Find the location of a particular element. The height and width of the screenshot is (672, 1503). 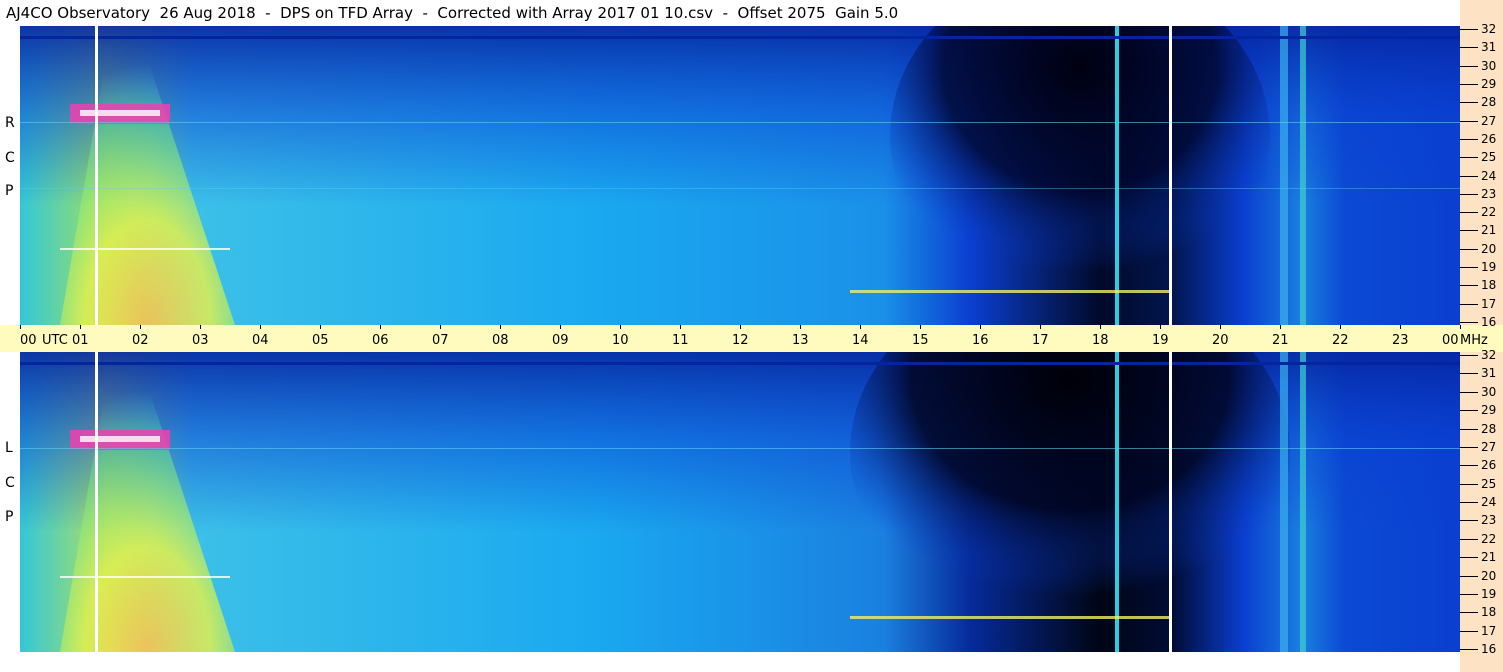

time-tick-label: 00 is located at coordinates (1450, 340).